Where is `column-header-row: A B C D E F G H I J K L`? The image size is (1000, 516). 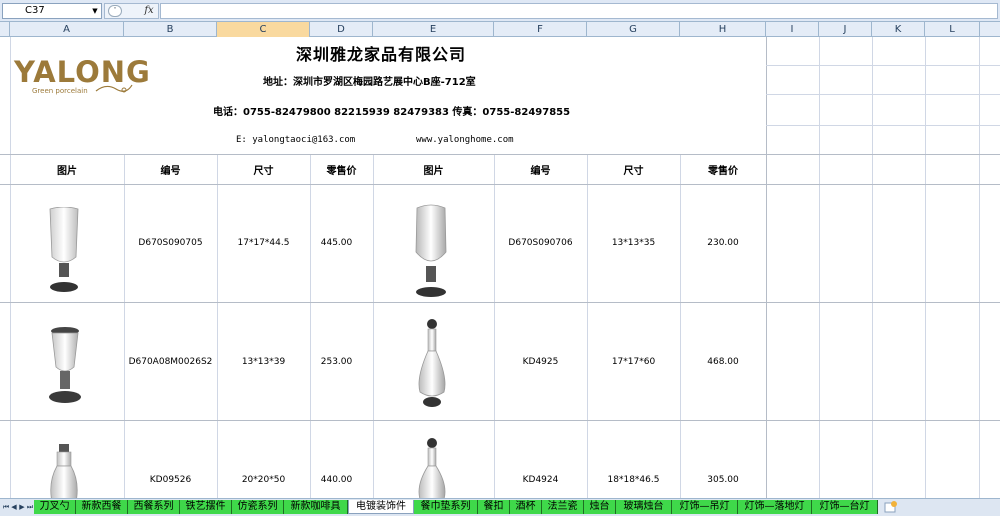
column-header-row: A B C D E F G H I J K L is located at coordinates (500, 29).